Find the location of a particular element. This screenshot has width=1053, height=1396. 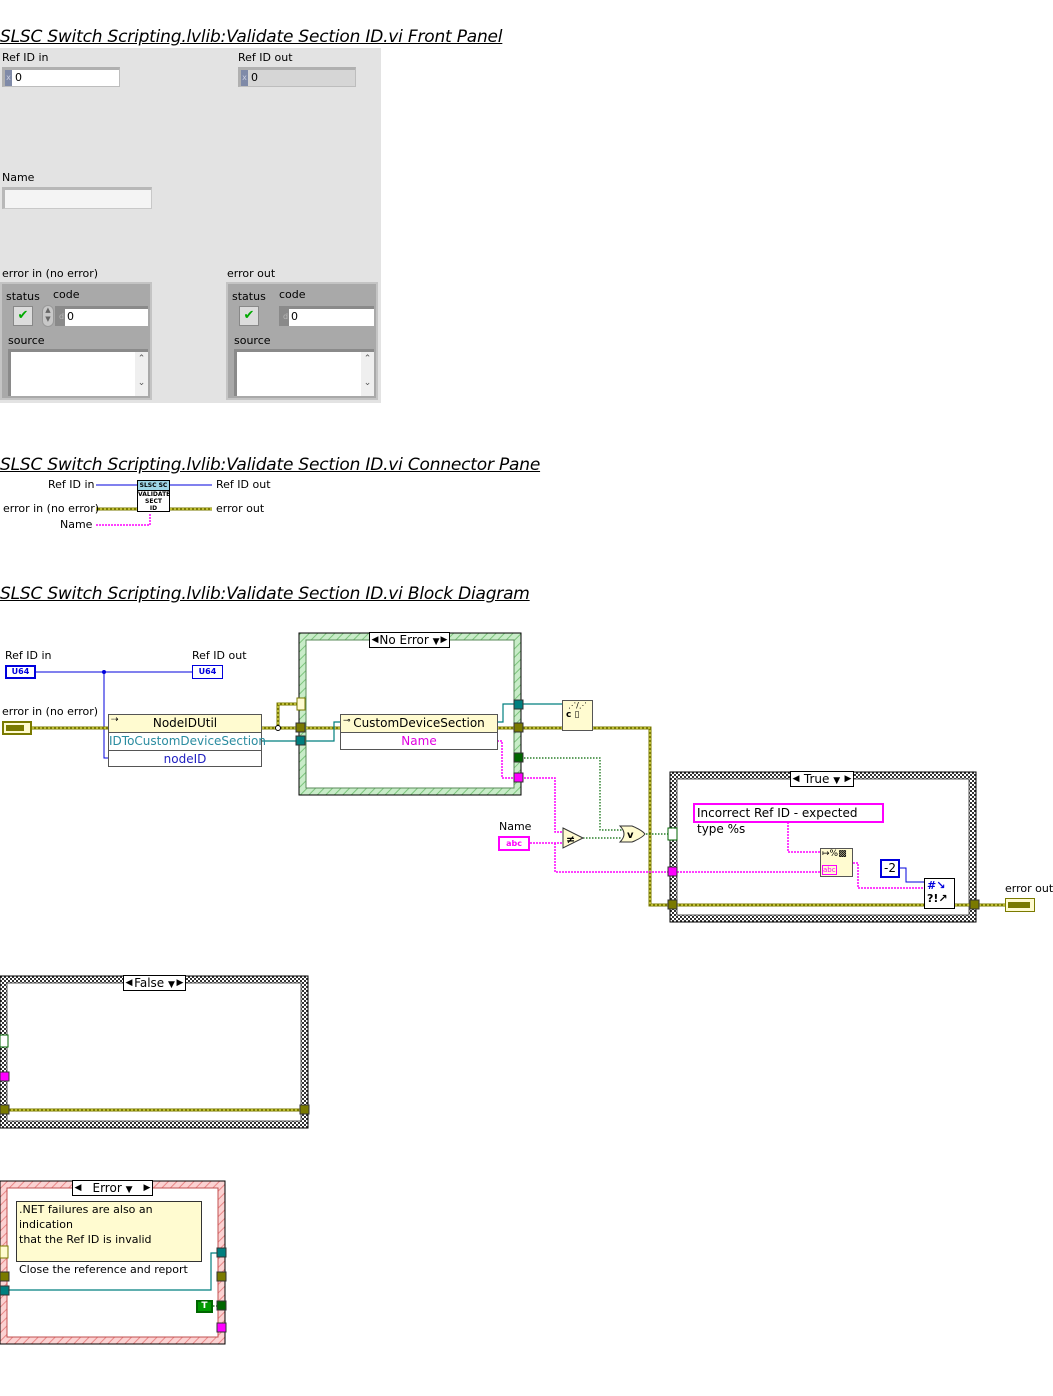

name-terminal: abc is located at coordinates (514, 843).